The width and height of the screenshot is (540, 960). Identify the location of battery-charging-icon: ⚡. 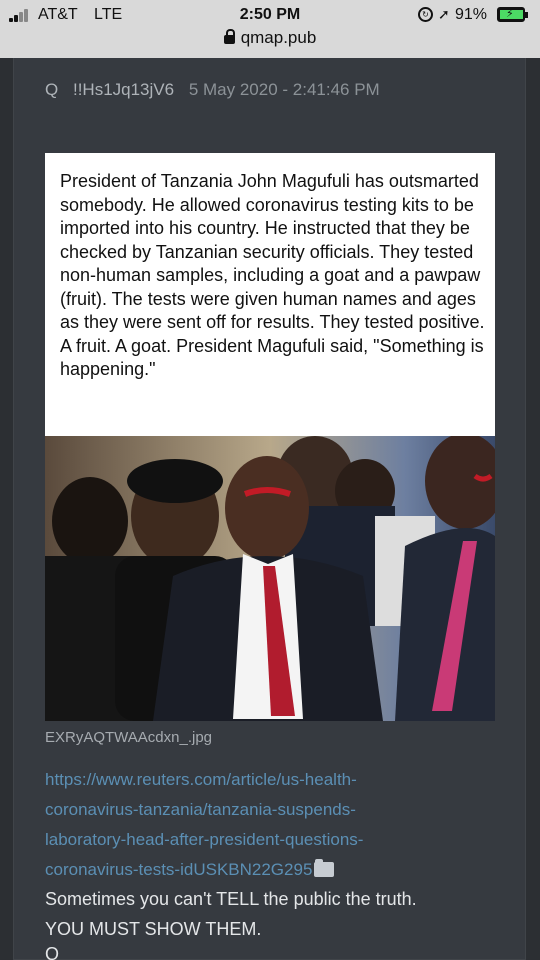
(512, 14).